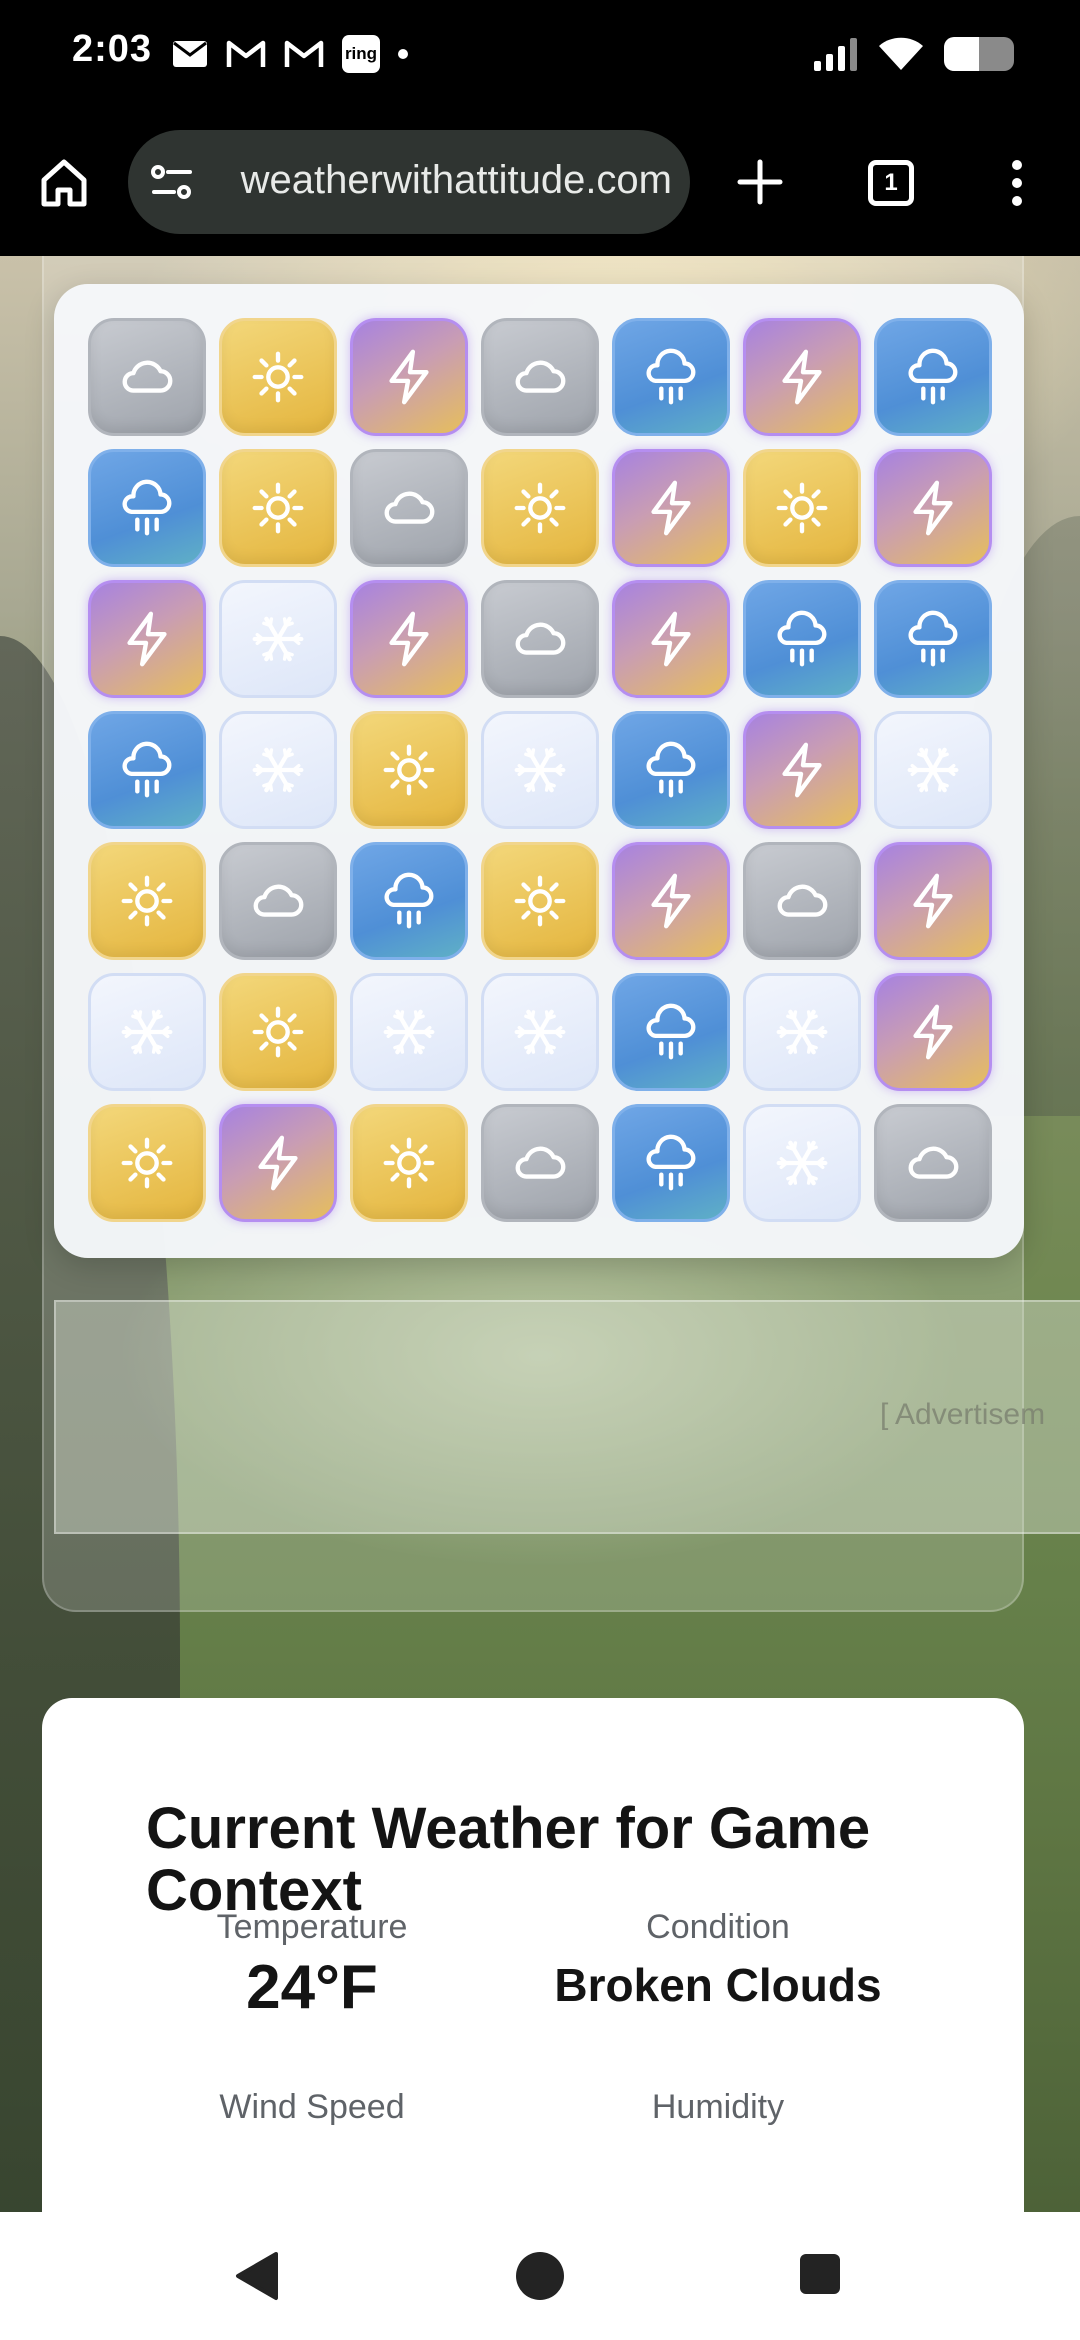 This screenshot has width=1080, height=2340. What do you see at coordinates (190, 54) in the screenshot?
I see `email-icon` at bounding box center [190, 54].